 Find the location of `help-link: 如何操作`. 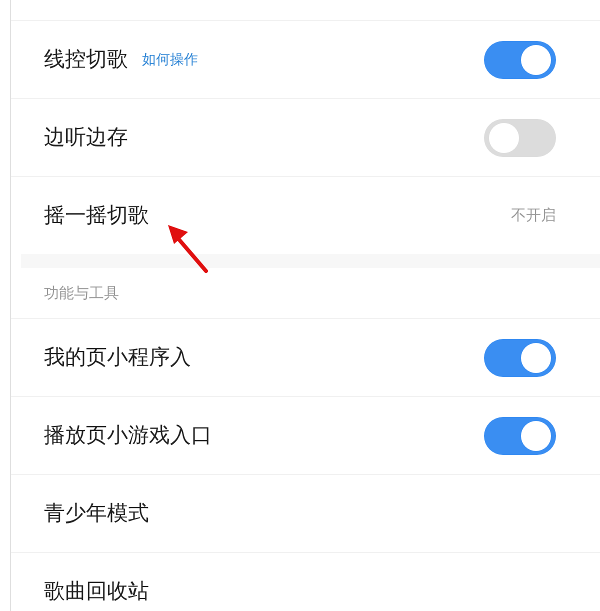

help-link: 如何操作 is located at coordinates (170, 59).